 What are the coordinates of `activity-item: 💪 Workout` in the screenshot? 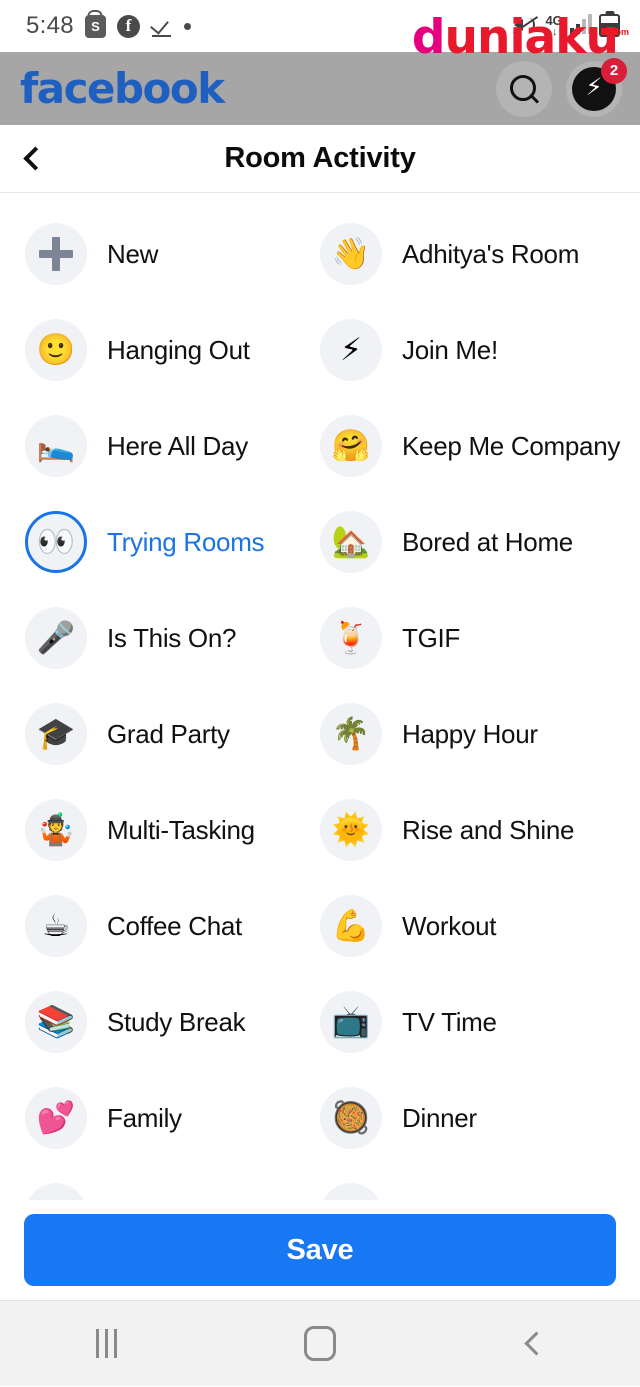 It's located at (457, 926).